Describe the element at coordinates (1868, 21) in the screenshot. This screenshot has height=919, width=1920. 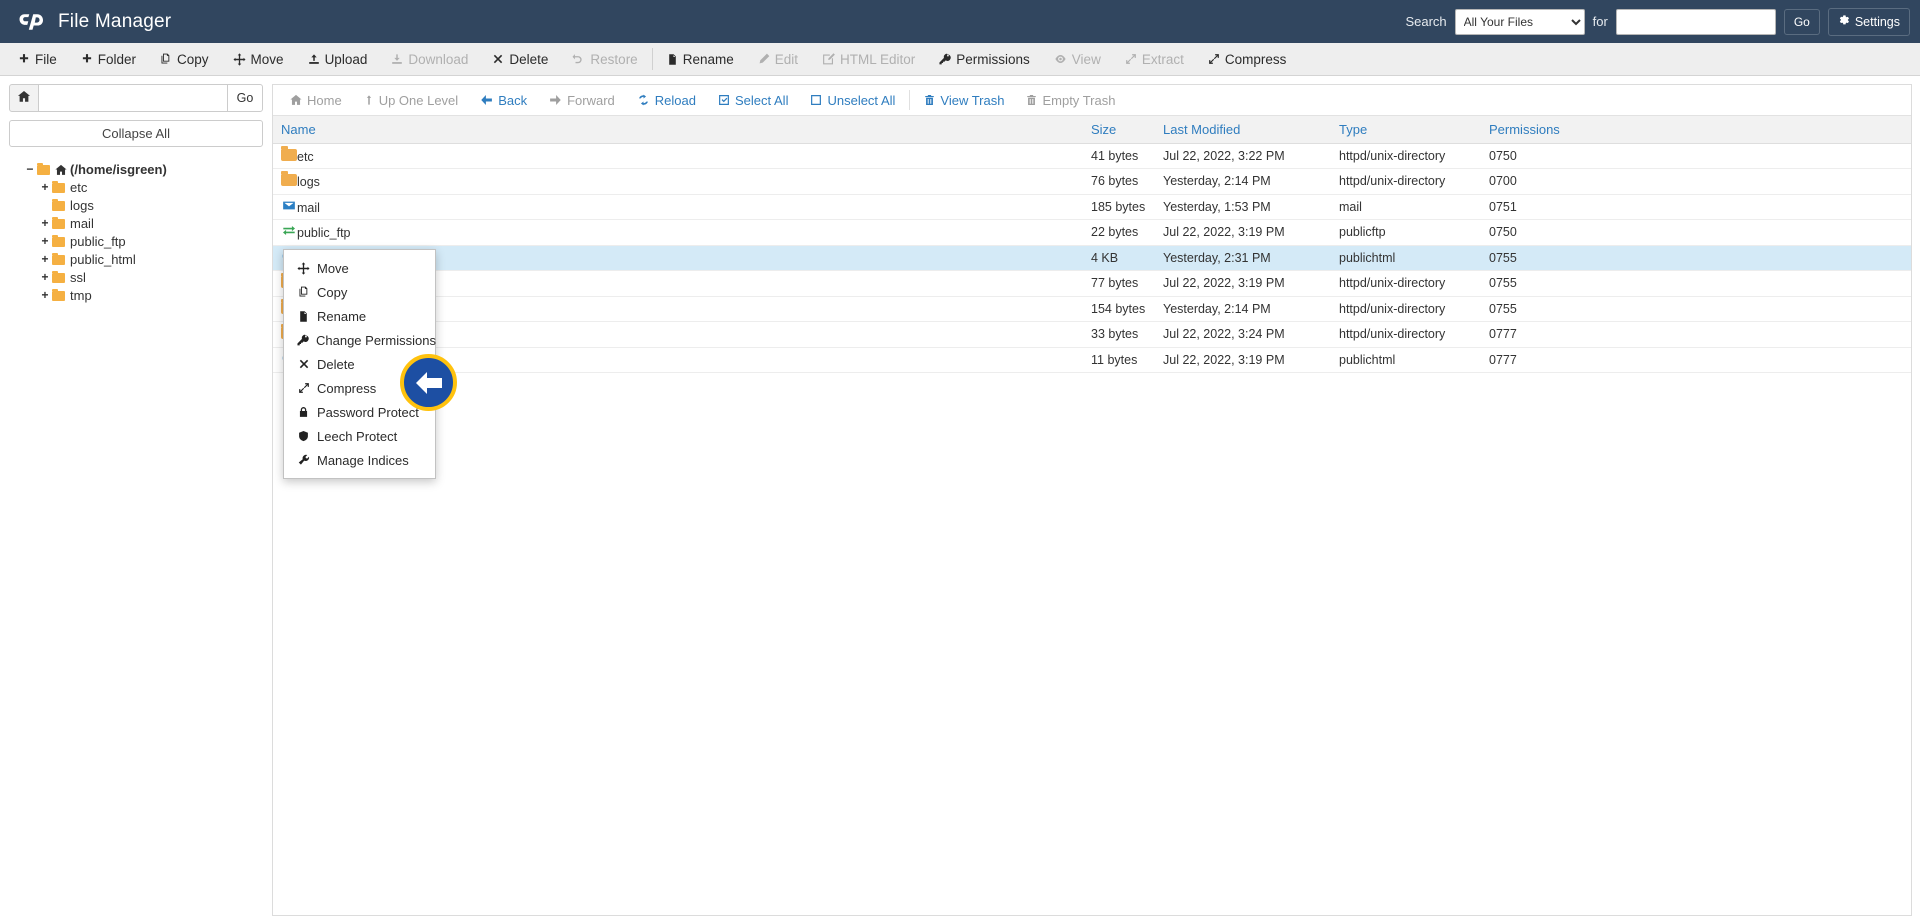
I see `settings-button: Settings` at that location.